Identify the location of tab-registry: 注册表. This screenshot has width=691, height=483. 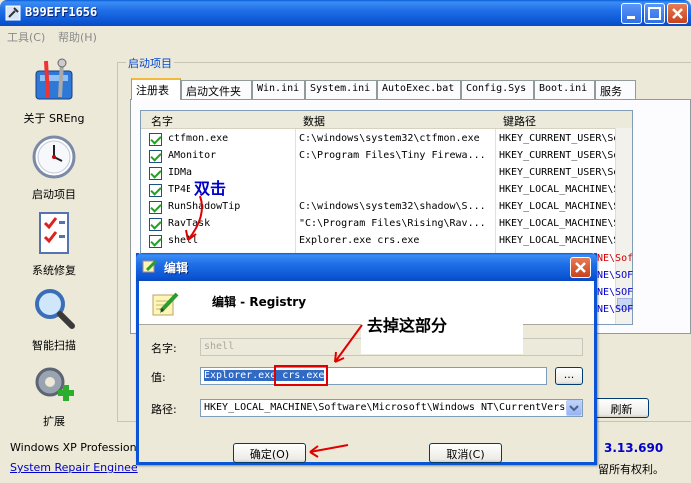
(156, 89).